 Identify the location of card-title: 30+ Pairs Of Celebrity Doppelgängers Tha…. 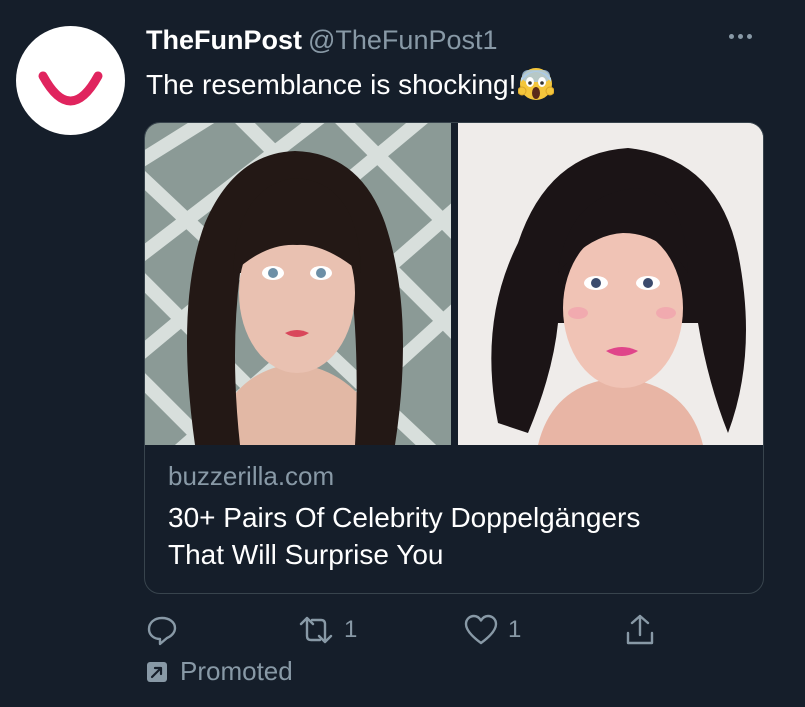
(458, 536).